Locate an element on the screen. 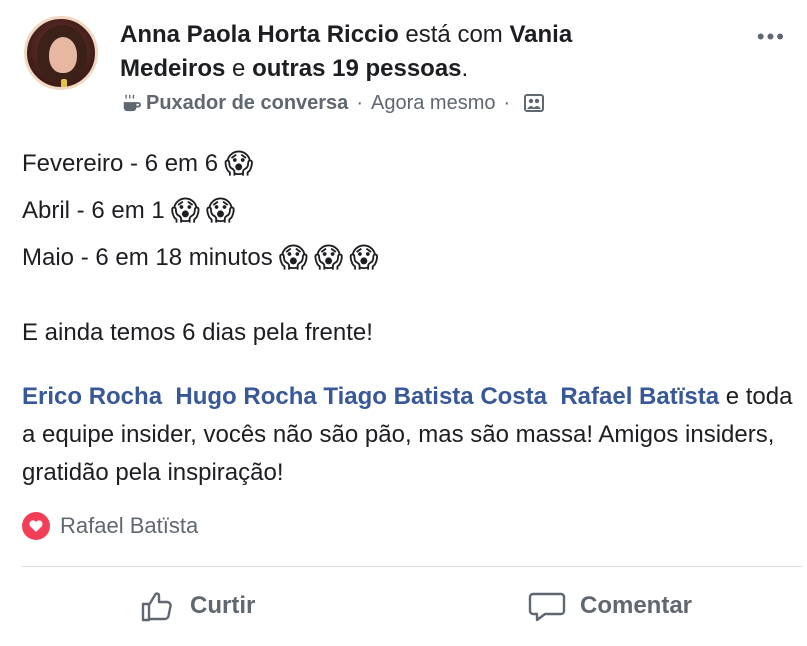  heart-icon is located at coordinates (36, 526).